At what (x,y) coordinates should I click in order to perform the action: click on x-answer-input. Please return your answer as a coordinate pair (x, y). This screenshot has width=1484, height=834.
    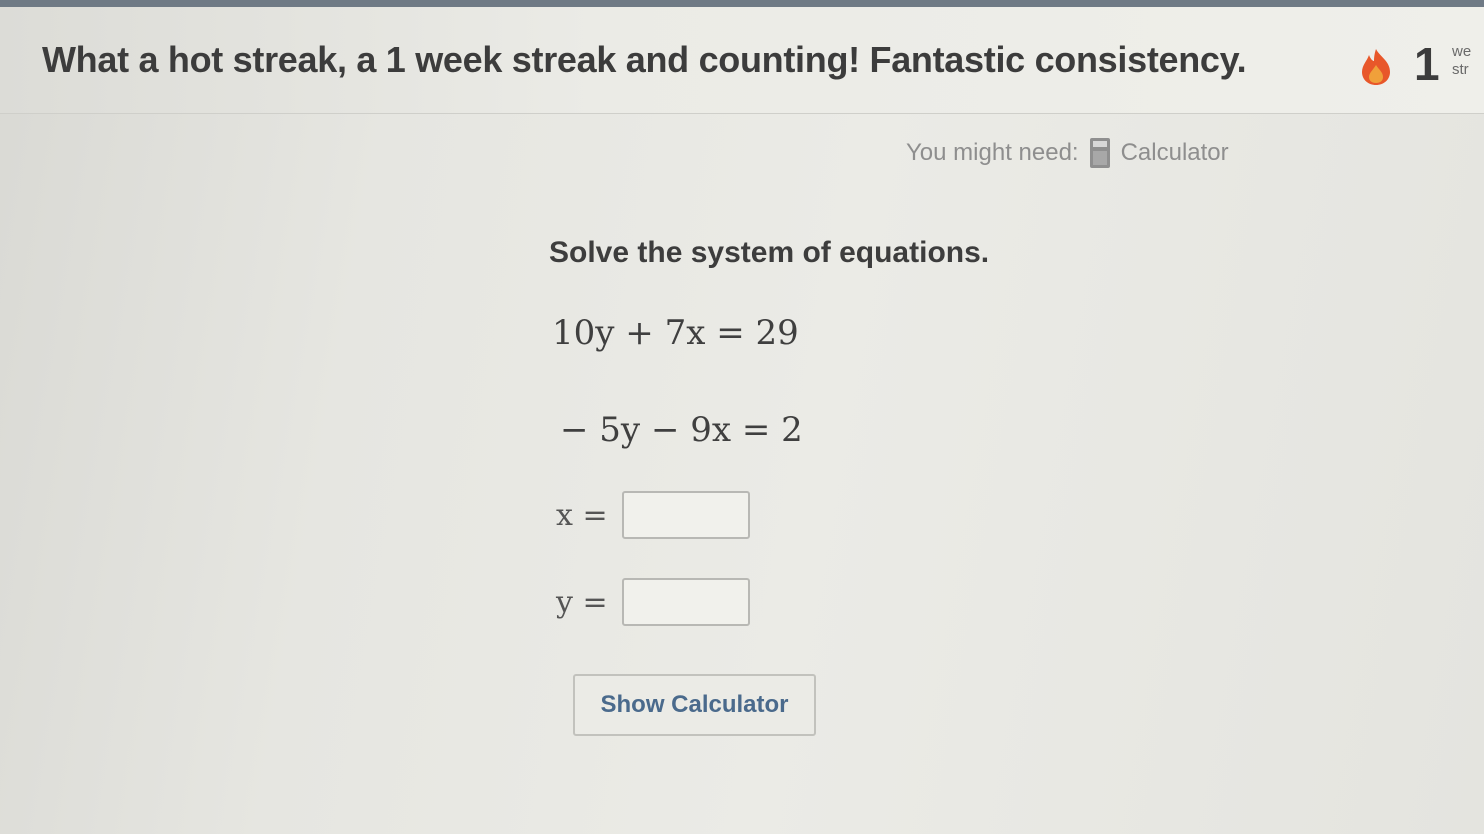
    Looking at the image, I should click on (686, 515).